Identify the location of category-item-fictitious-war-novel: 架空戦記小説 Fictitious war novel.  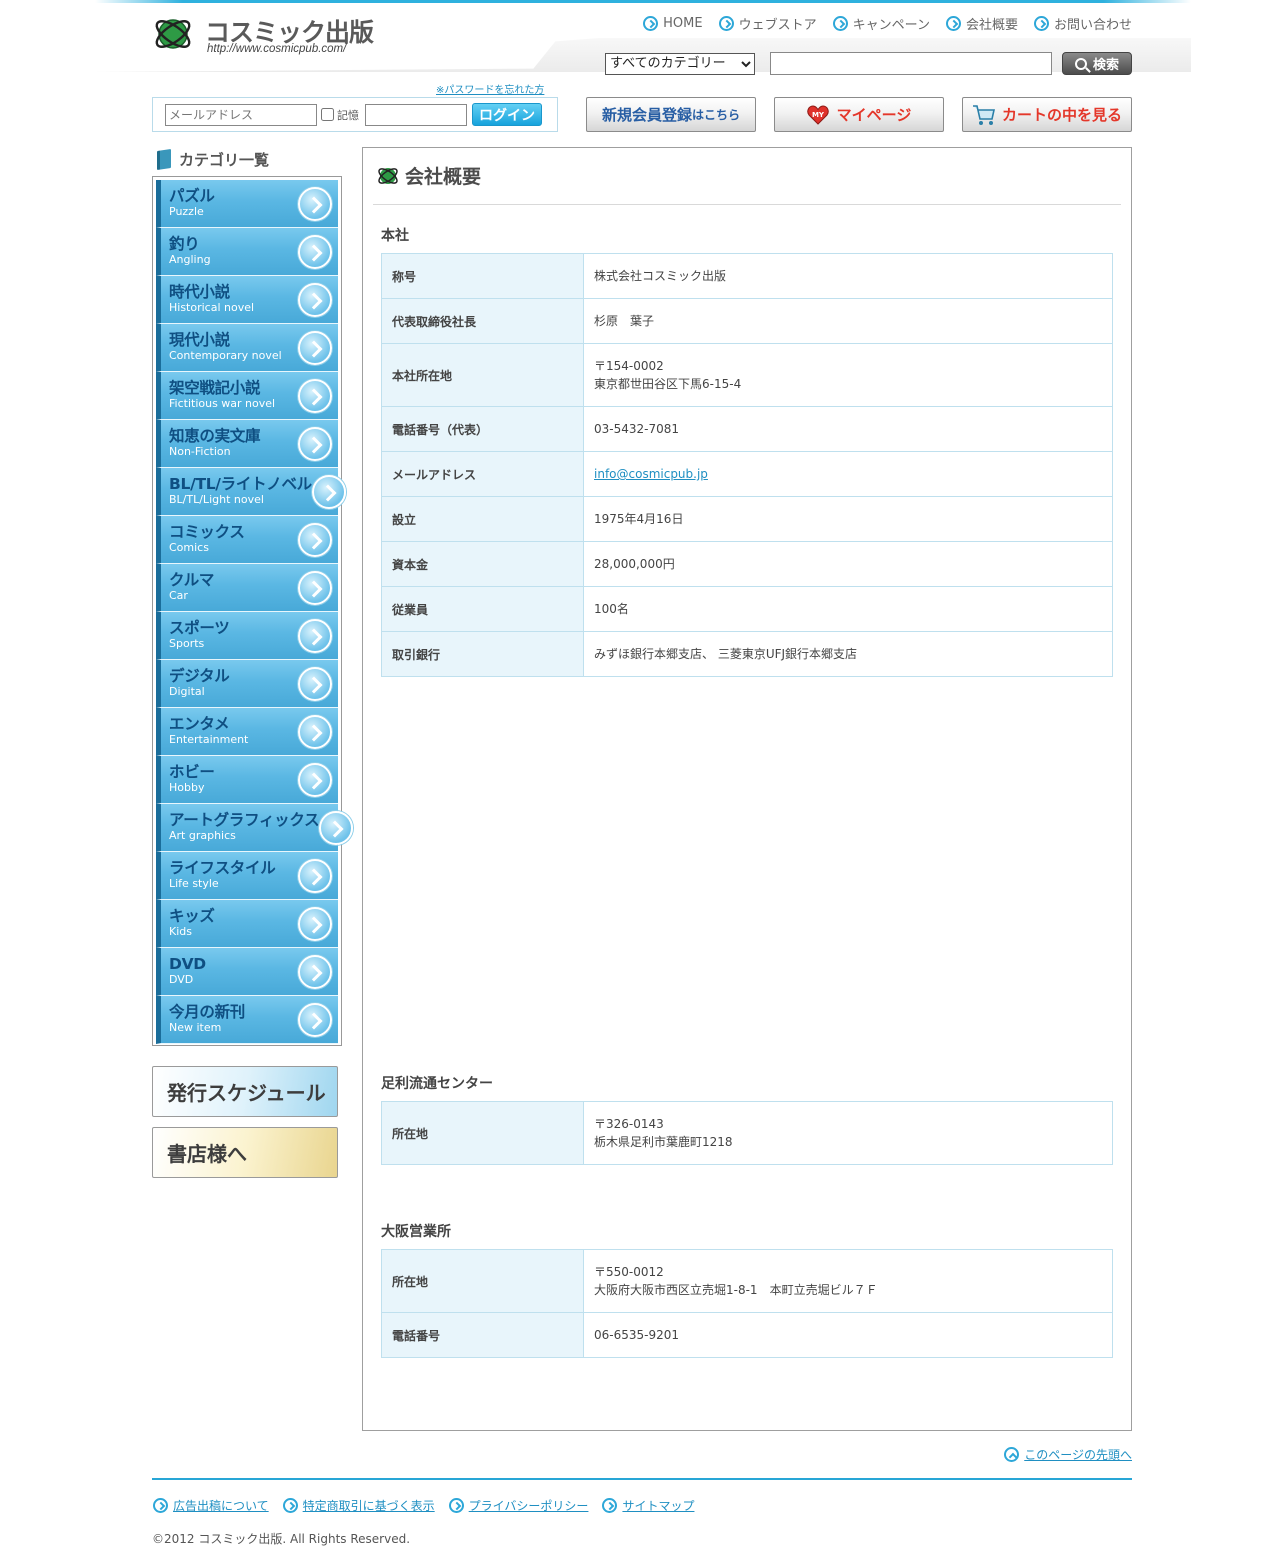
(247, 396).